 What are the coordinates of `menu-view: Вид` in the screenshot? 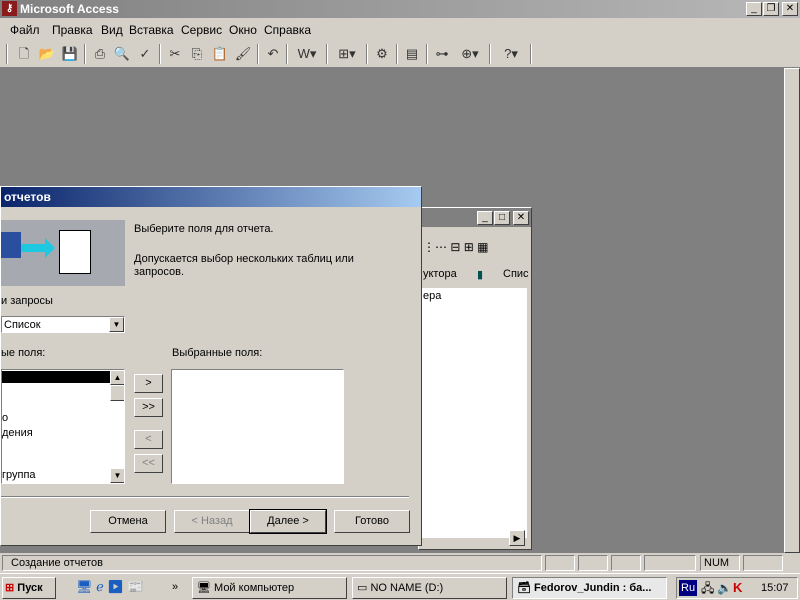 It's located at (112, 30).